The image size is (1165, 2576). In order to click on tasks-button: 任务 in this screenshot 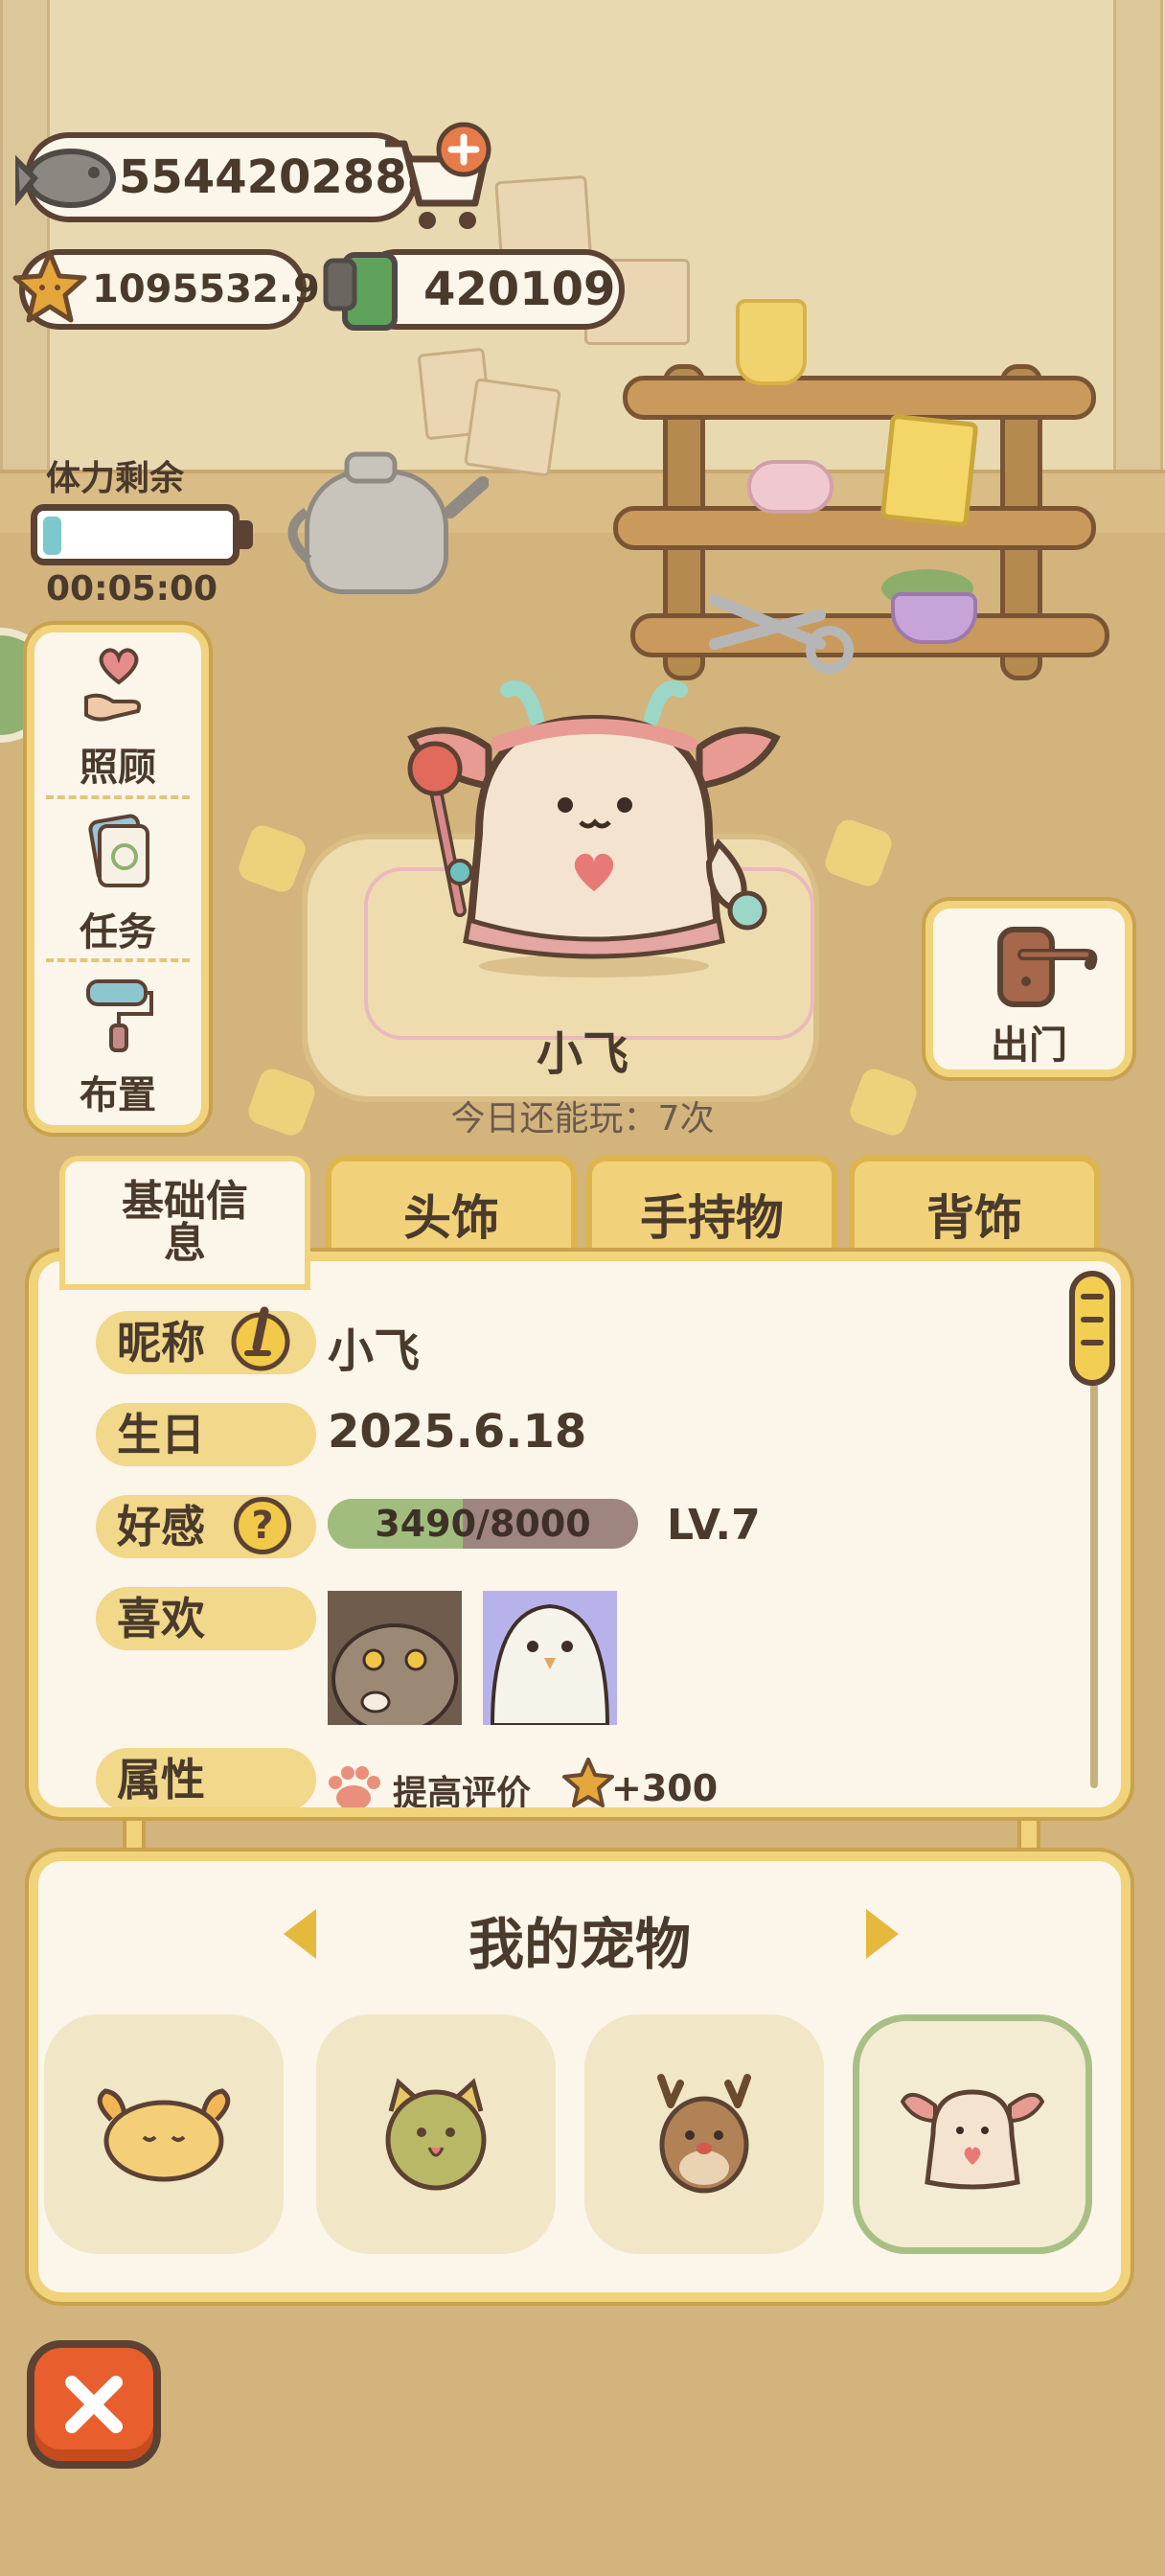, I will do `click(117, 877)`.